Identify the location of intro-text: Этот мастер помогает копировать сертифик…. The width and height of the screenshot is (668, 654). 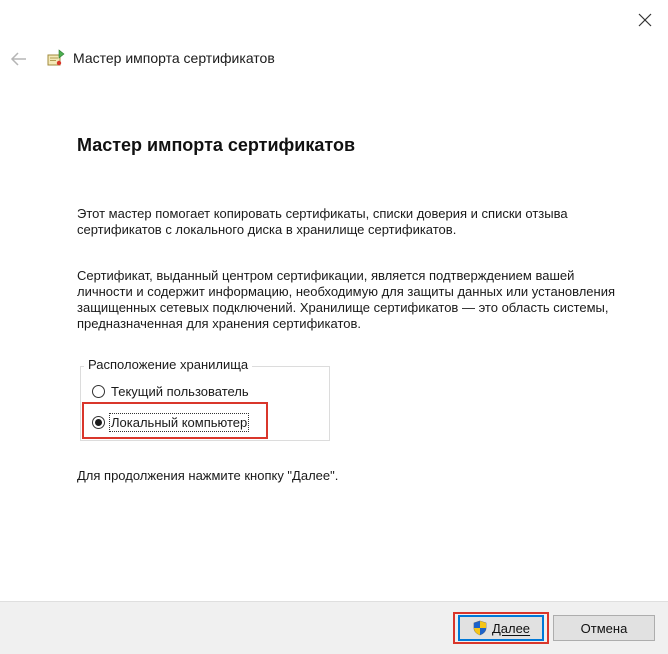
(322, 221).